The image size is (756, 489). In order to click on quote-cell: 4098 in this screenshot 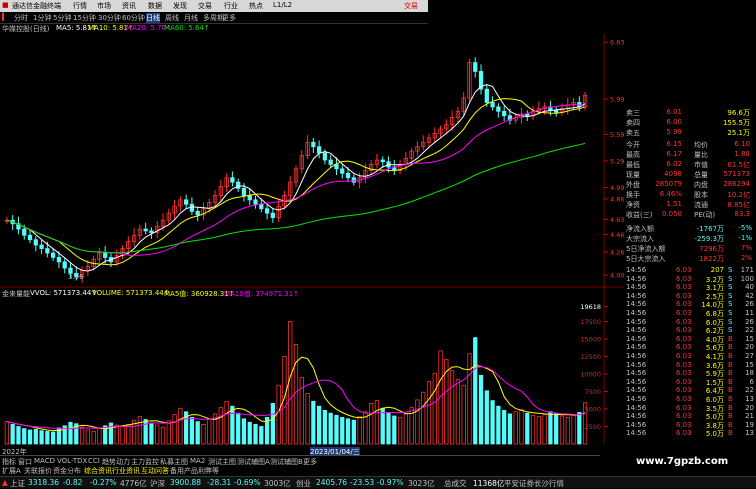, I will do `click(673, 174)`.